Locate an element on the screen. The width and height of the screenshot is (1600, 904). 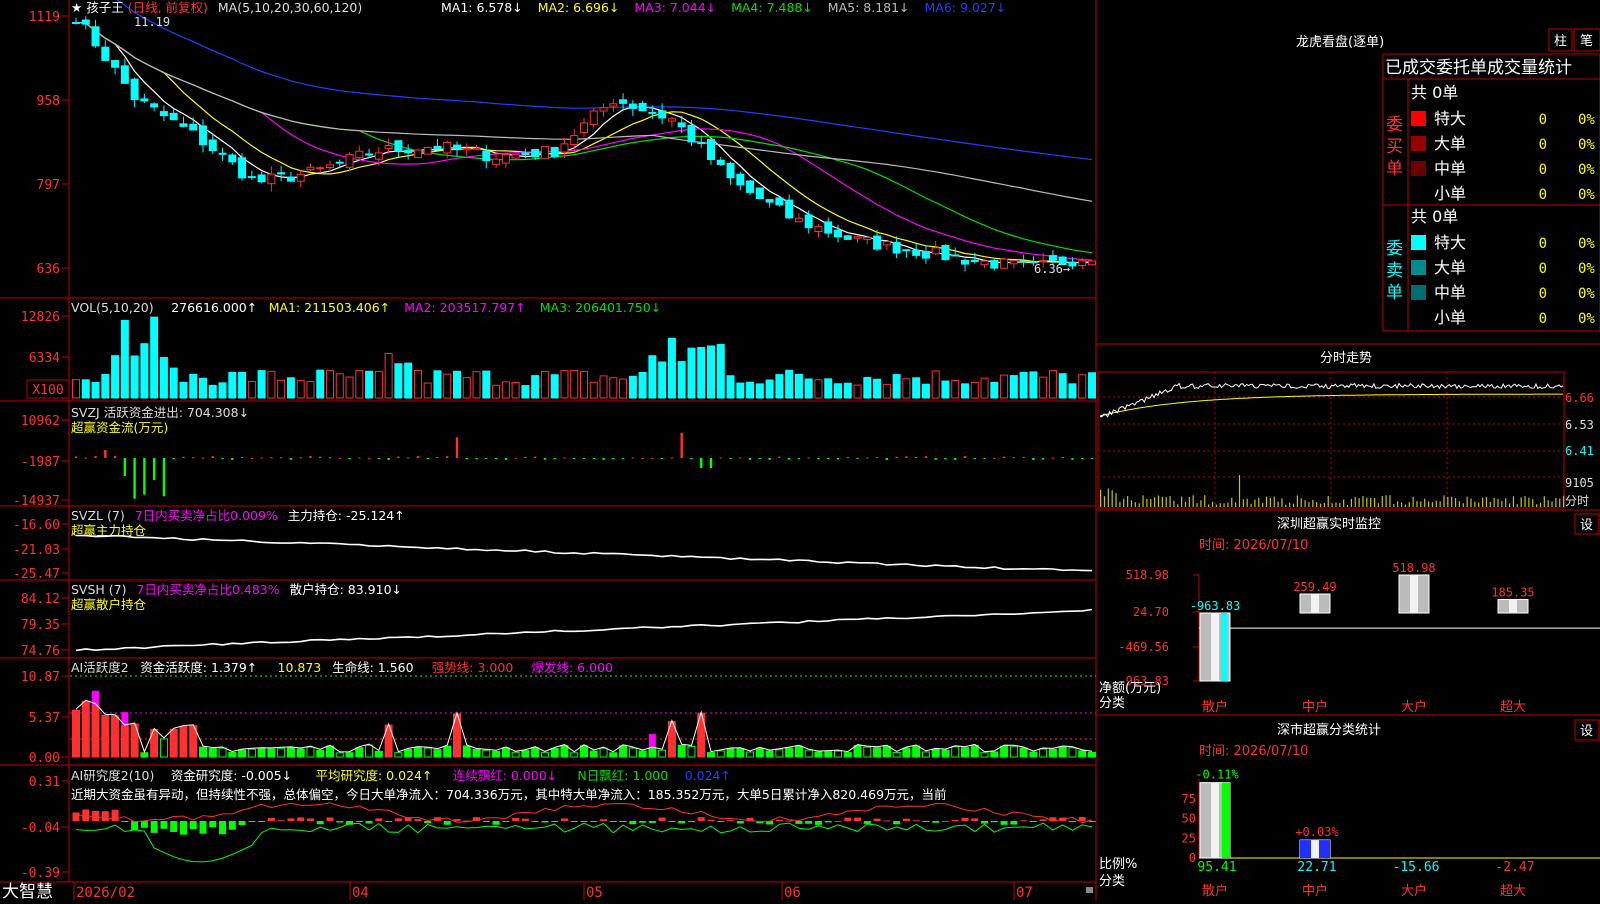
classify-bar-3: -15.66 is located at coordinates (1416, 867).